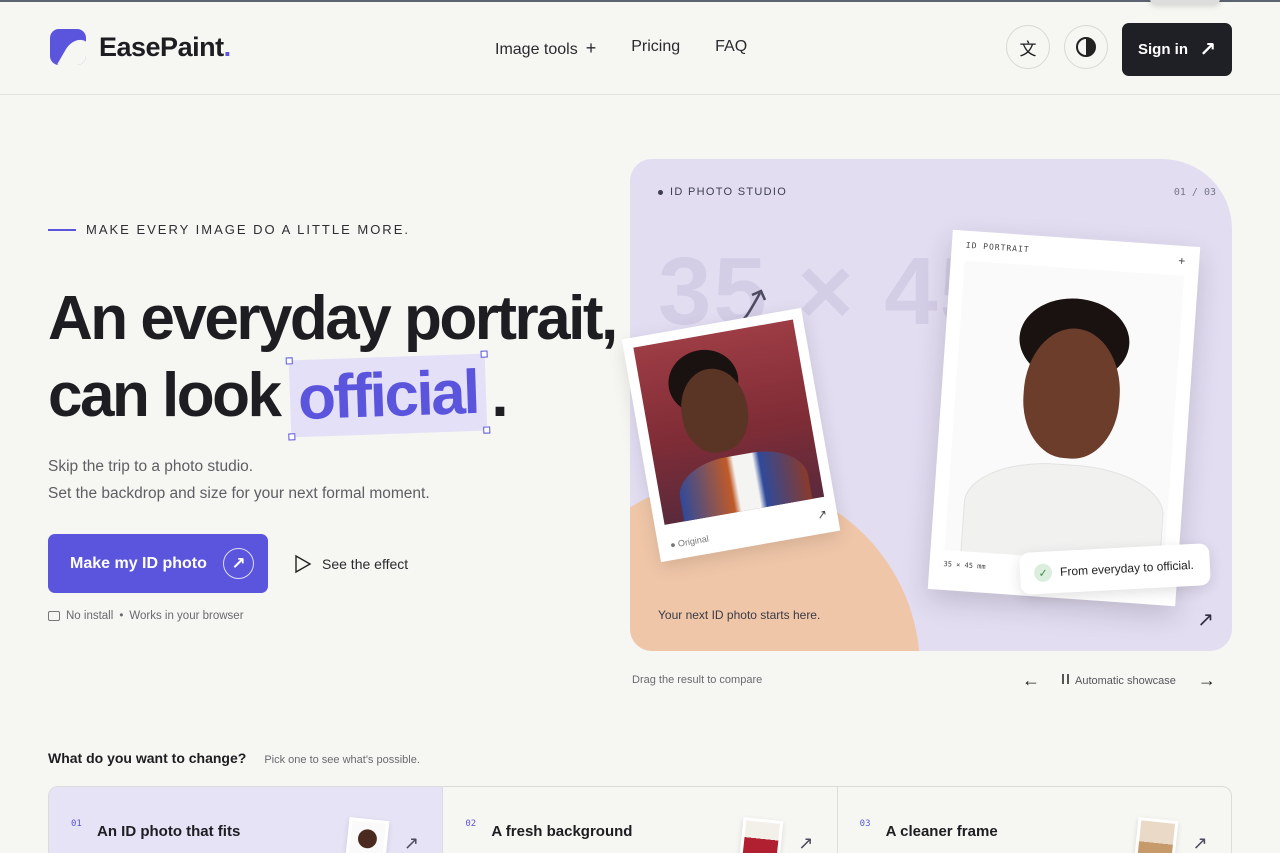 This screenshot has height=853, width=1280. What do you see at coordinates (248, 229) in the screenshot?
I see `eyebrow-text: MAKE EVERY IMAGE DO A LITTLE MORE.` at bounding box center [248, 229].